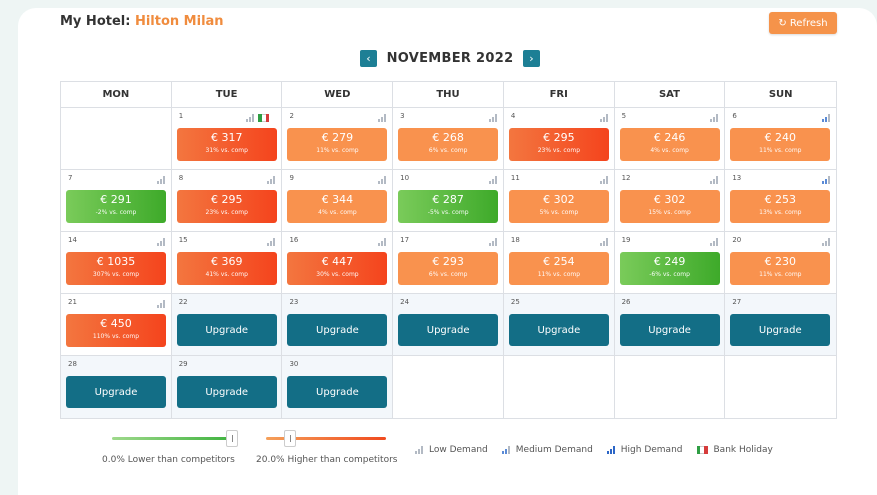 This screenshot has height=495, width=877. What do you see at coordinates (737, 178) in the screenshot?
I see `day-number: 13` at bounding box center [737, 178].